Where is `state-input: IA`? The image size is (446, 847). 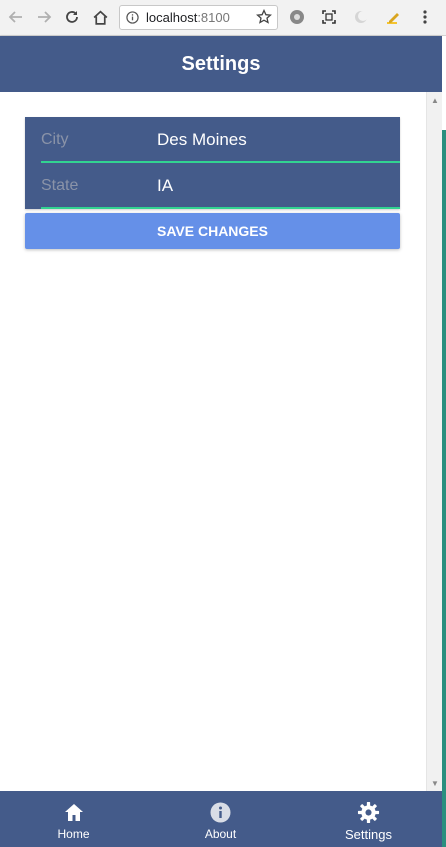
state-input: IA is located at coordinates (165, 186).